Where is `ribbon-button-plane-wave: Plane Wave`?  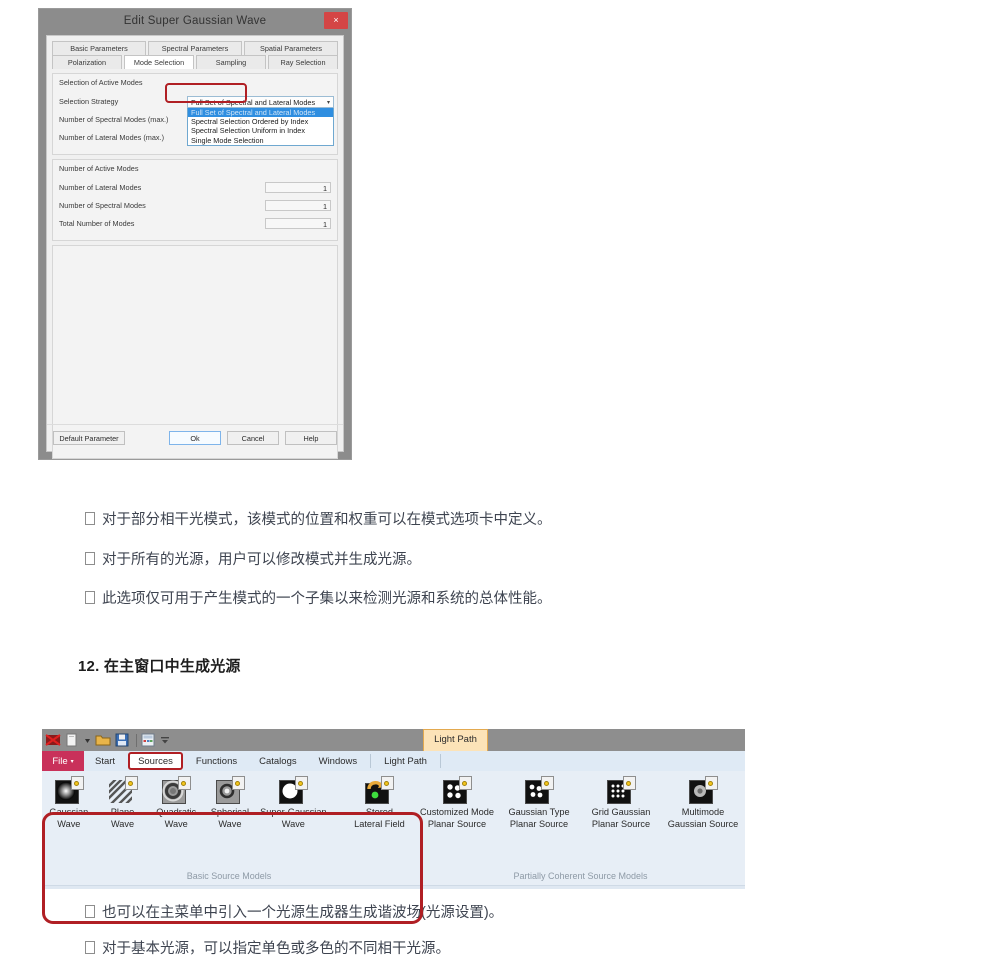
ribbon-button-plane-wave: Plane Wave is located at coordinates (123, 803).